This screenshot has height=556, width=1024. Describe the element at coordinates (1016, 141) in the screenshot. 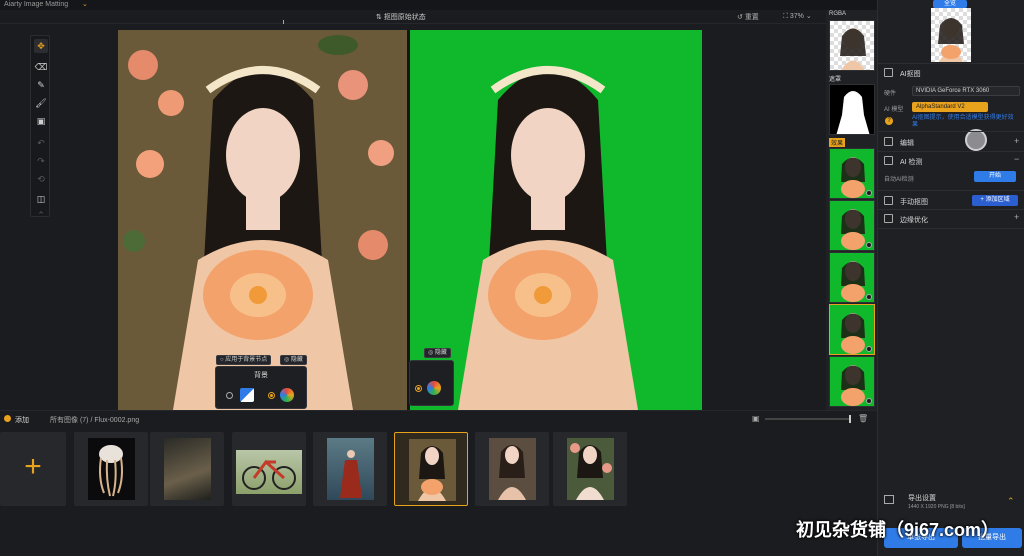

I see `edit-expand-icon: +` at that location.